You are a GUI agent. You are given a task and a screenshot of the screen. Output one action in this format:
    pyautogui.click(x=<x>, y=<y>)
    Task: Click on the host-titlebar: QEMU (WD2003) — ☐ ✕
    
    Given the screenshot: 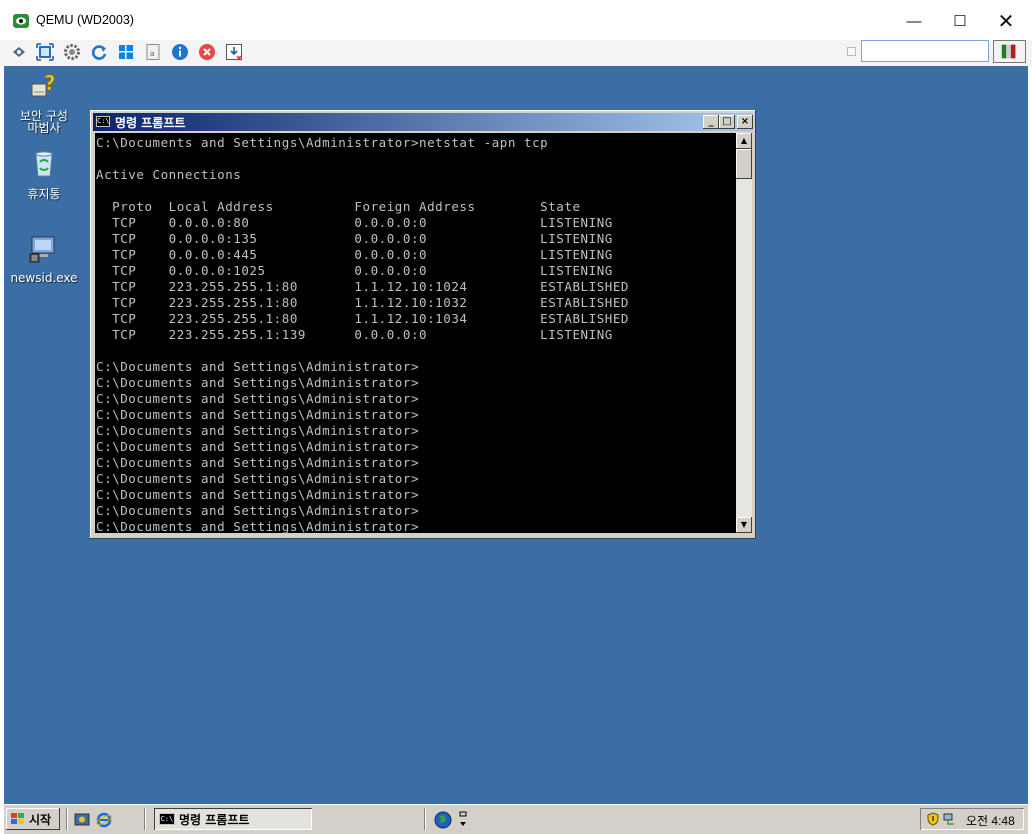 What is the action you would take?
    pyautogui.click(x=516, y=20)
    